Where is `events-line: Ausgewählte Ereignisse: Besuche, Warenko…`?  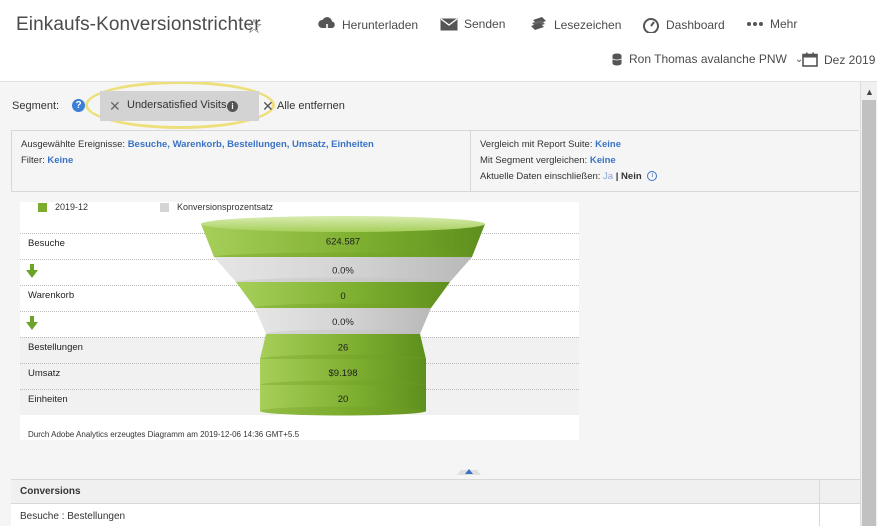
events-line: Ausgewählte Ereignisse: Besuche, Warenko… is located at coordinates (197, 144).